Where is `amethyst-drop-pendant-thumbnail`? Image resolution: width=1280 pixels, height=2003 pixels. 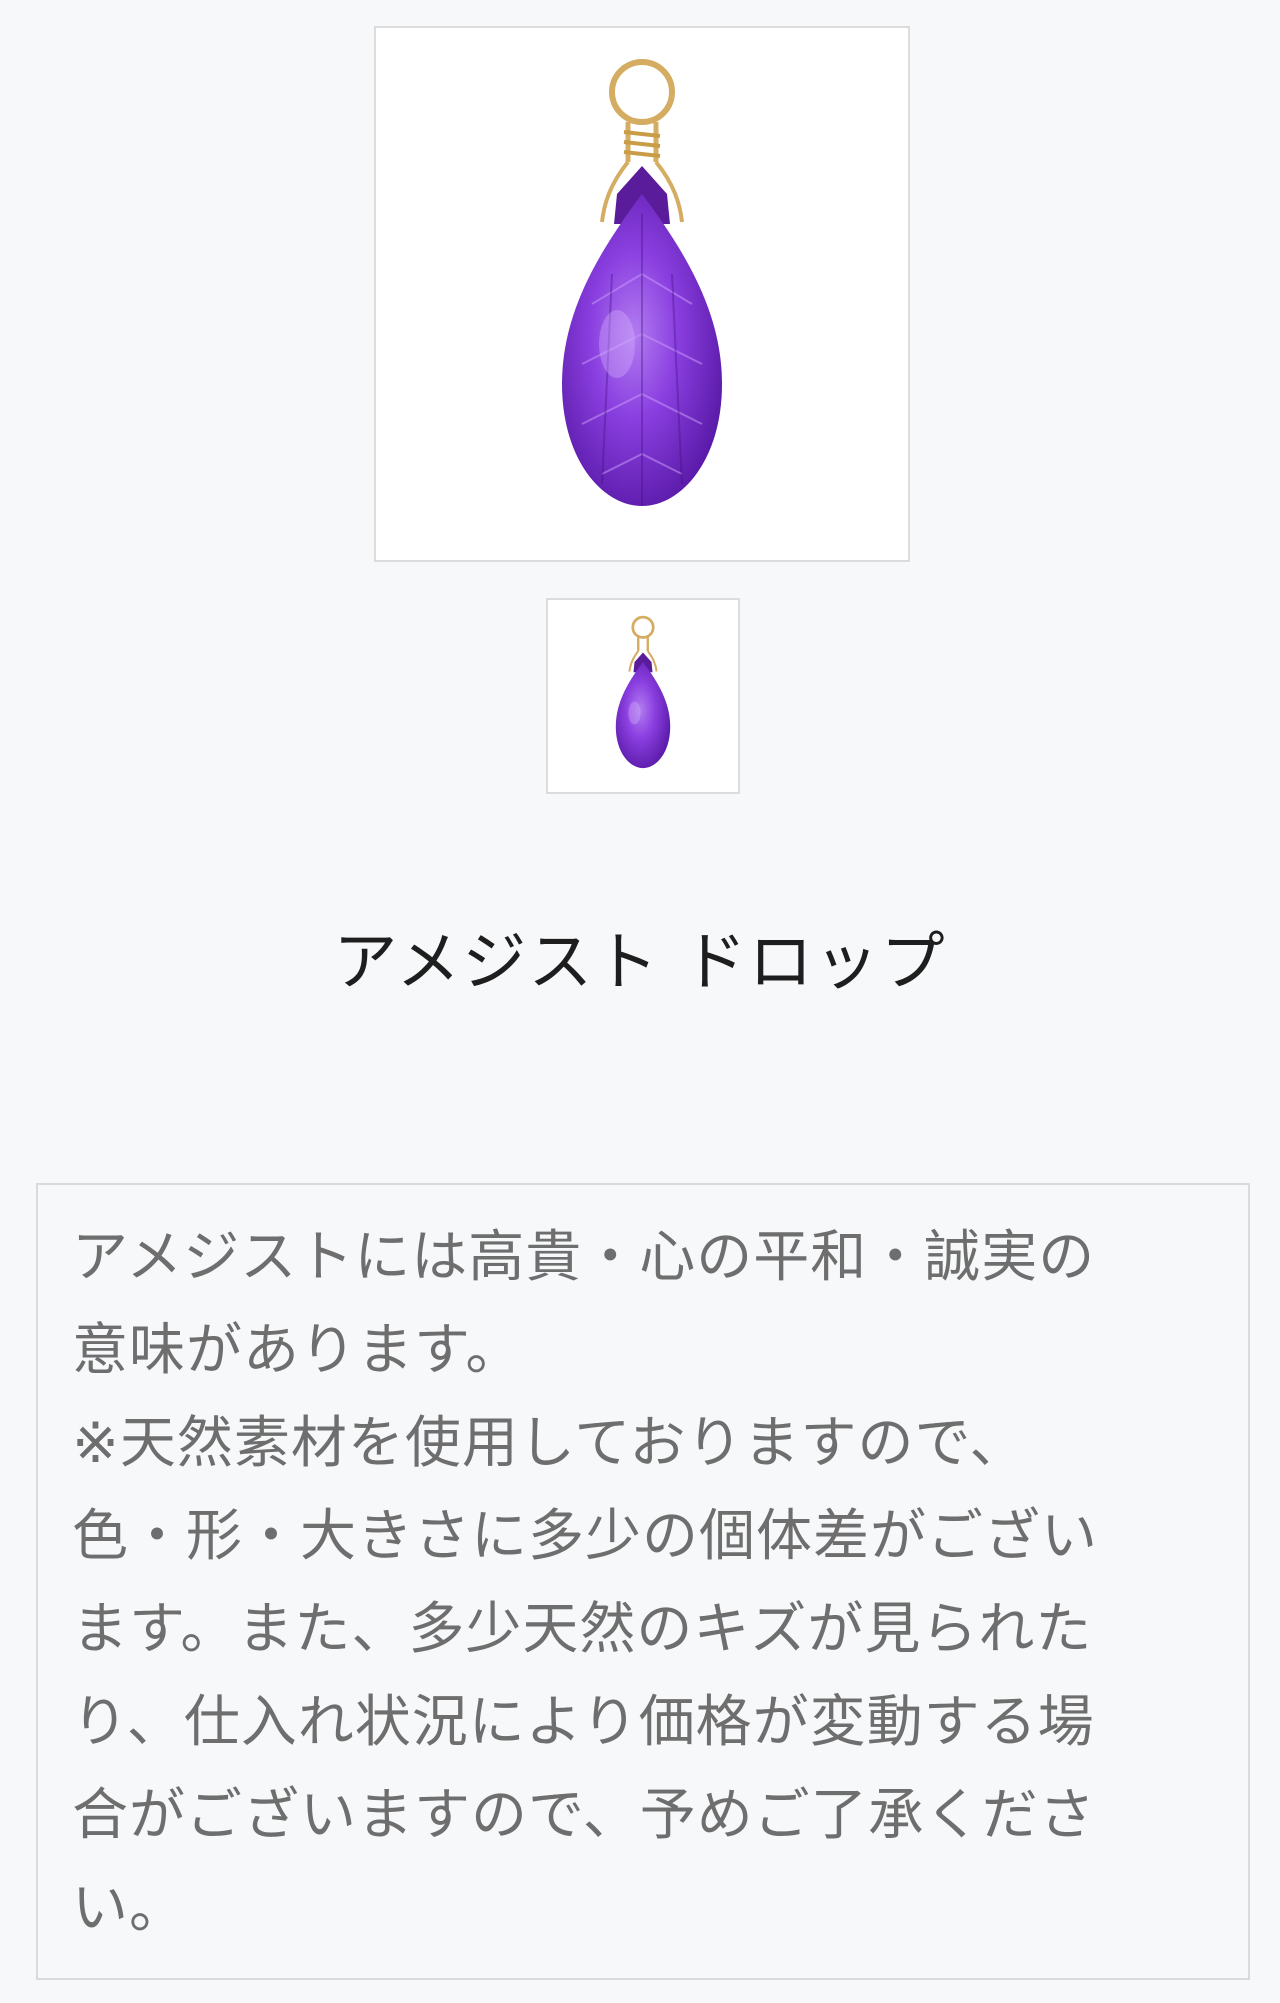 amethyst-drop-pendant-thumbnail is located at coordinates (643, 692).